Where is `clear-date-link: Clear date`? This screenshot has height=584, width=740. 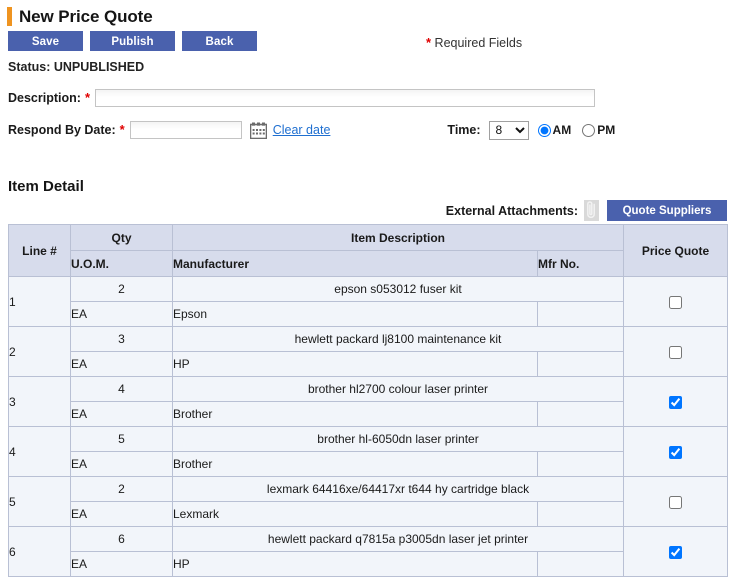
clear-date-link: Clear date is located at coordinates (302, 130).